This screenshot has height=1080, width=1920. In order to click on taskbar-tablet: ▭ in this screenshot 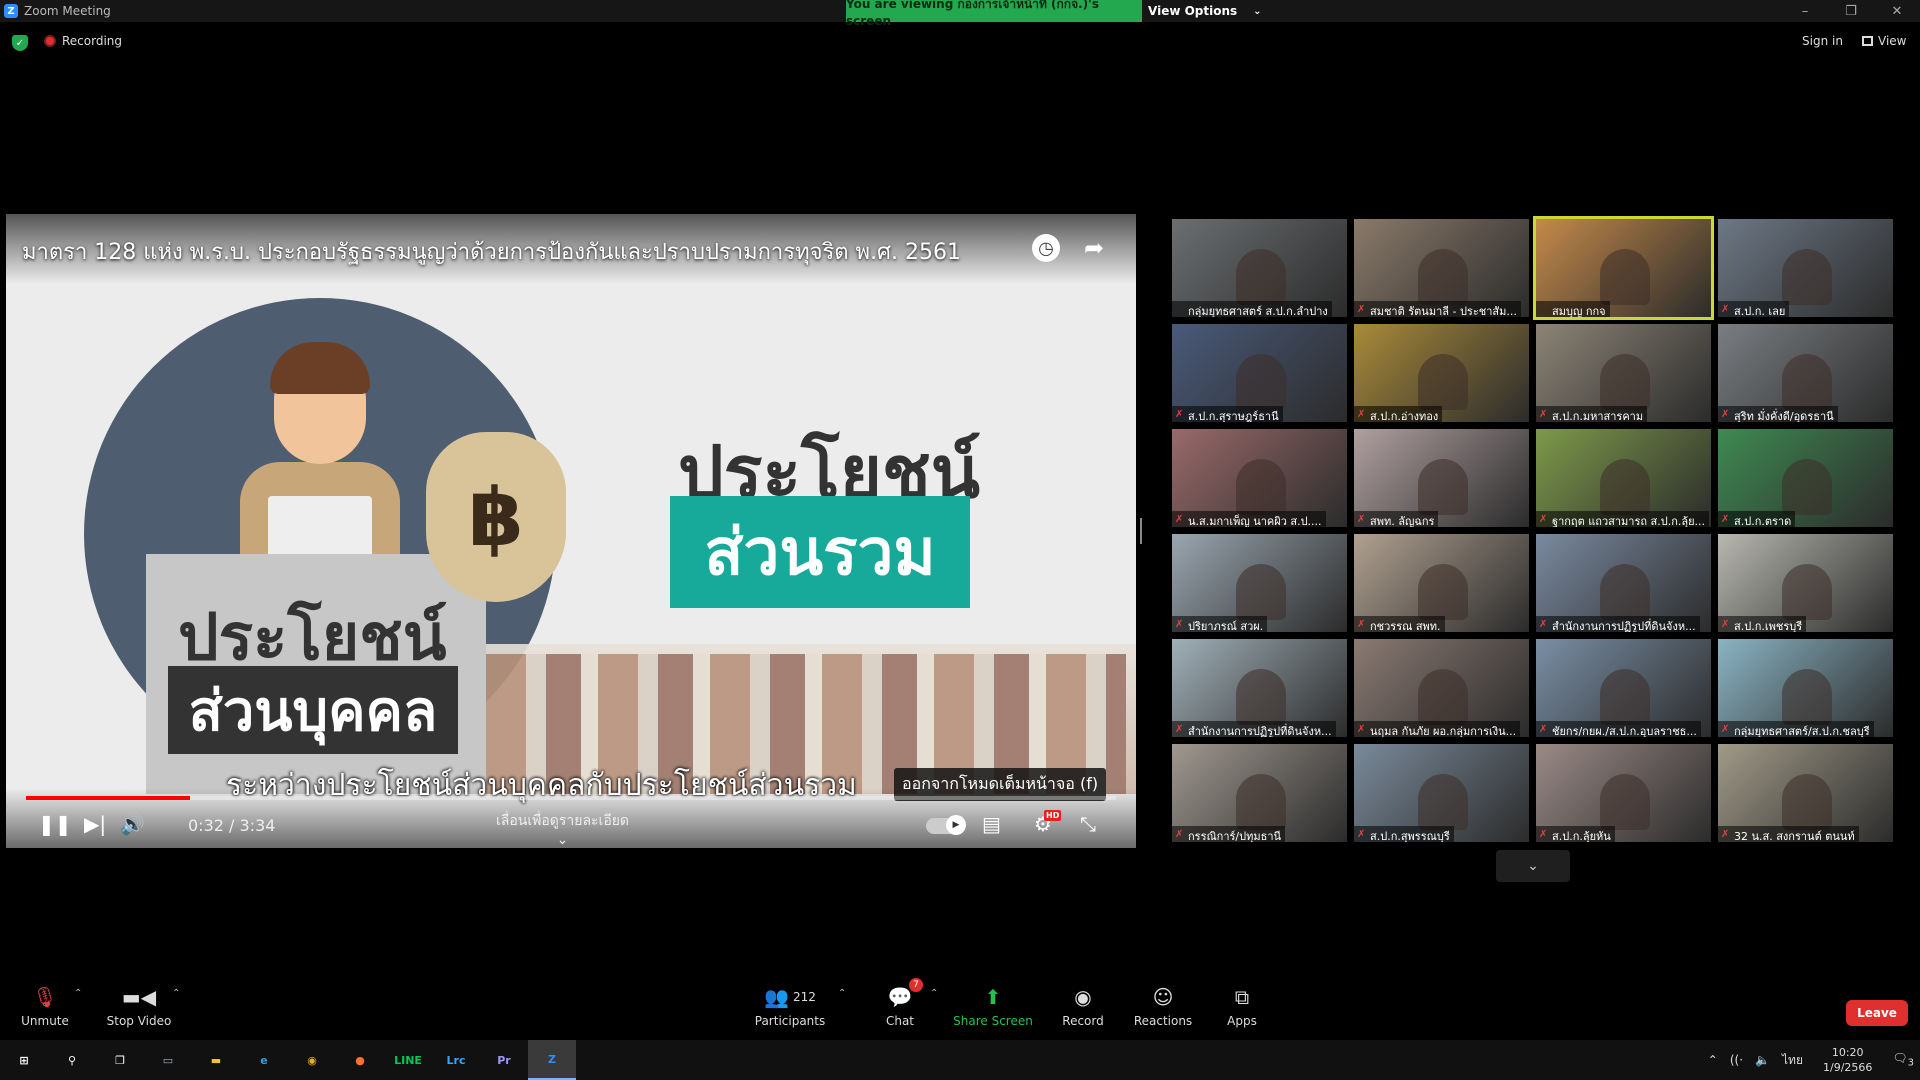, I will do `click(168, 1060)`.